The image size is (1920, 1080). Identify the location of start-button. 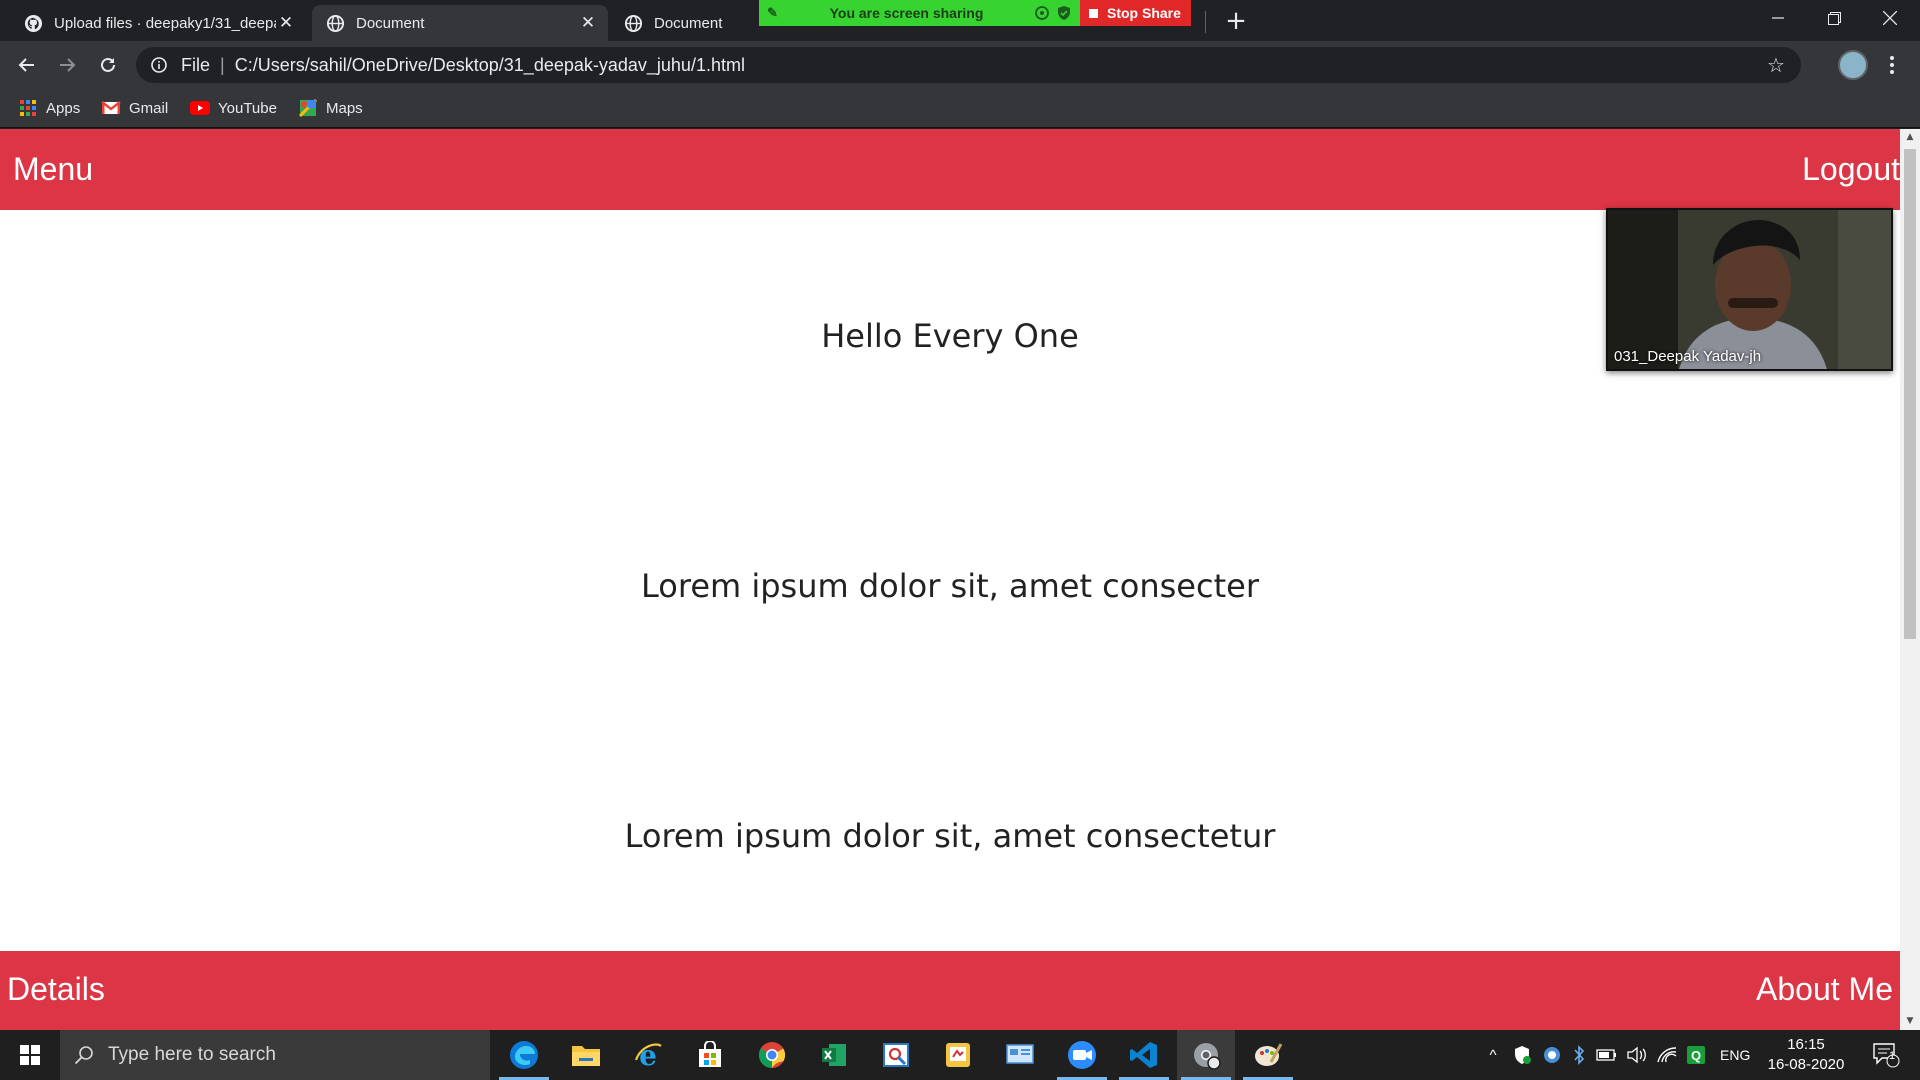
(30, 1055).